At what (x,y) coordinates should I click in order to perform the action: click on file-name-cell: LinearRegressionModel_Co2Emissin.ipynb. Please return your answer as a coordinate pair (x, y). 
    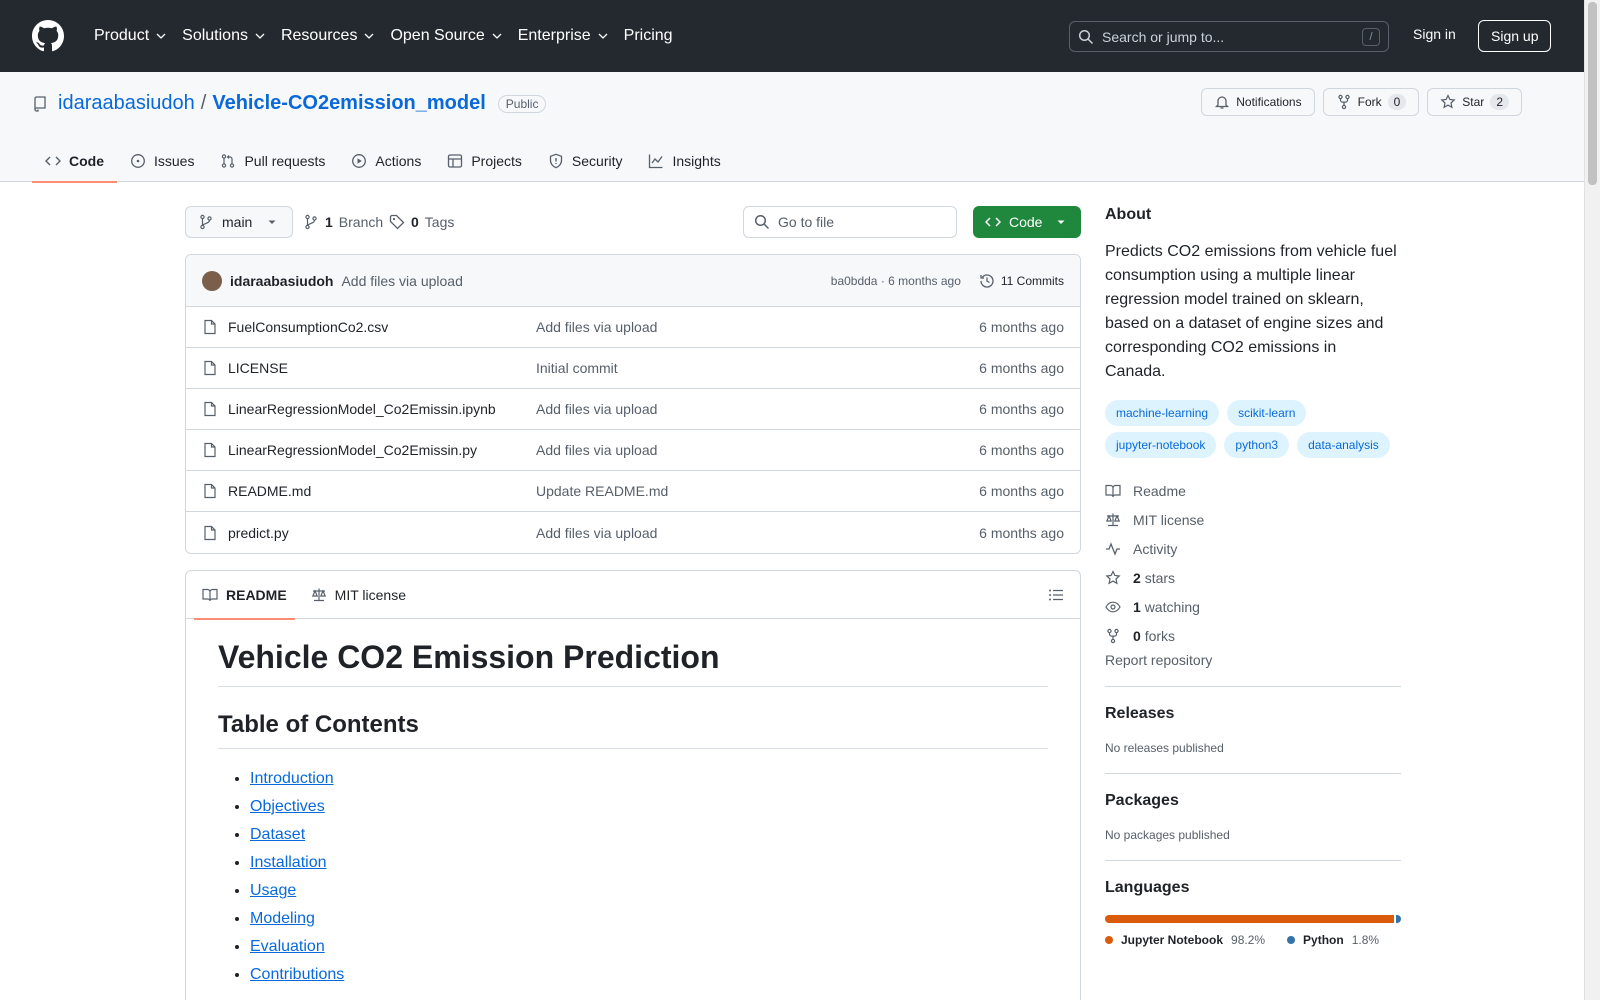
    Looking at the image, I should click on (369, 409).